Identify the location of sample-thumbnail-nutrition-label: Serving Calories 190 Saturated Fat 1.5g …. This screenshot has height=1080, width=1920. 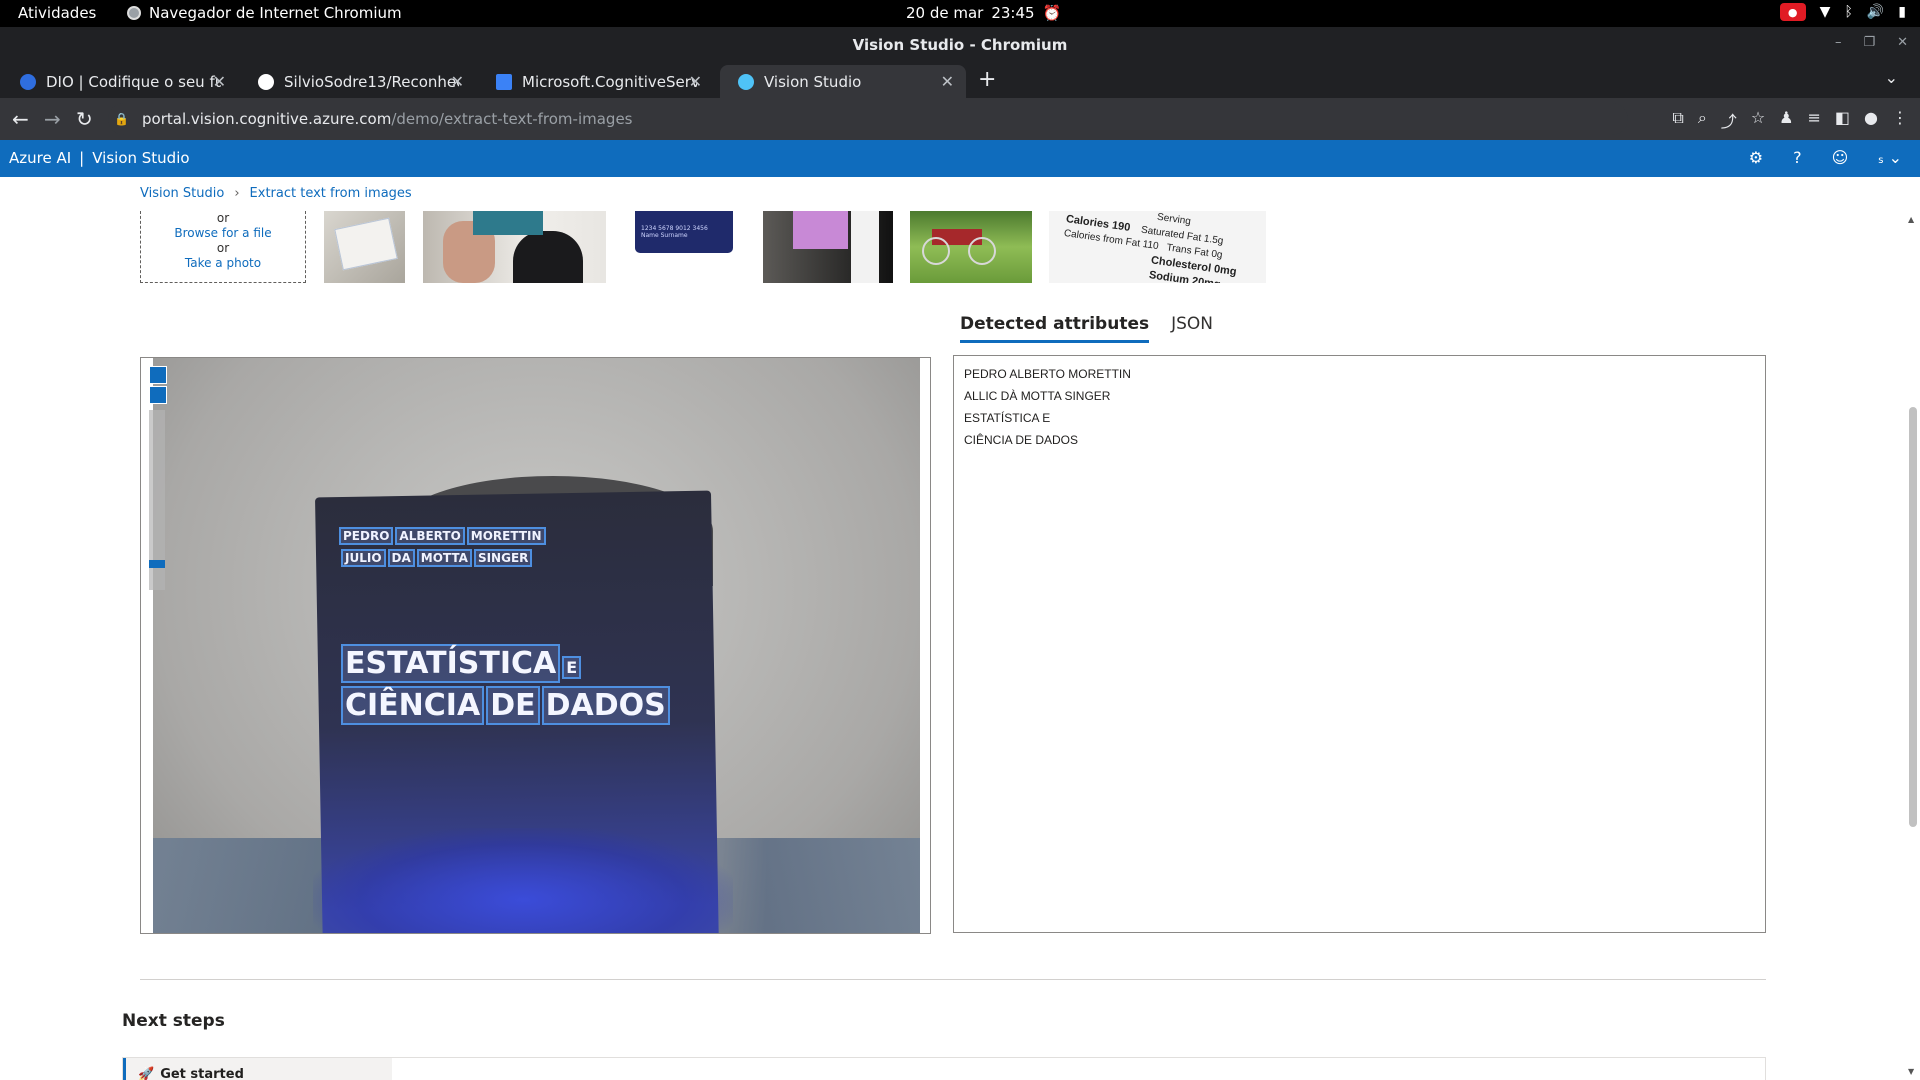
(1157, 247).